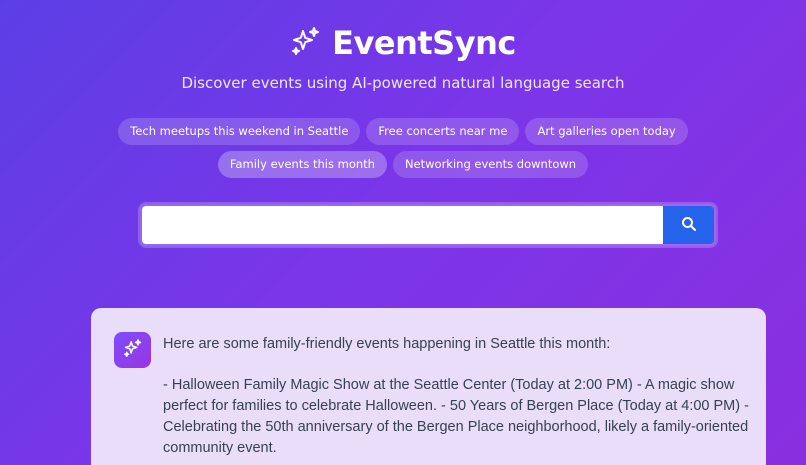 The width and height of the screenshot is (806, 465). I want to click on ai-avatar, so click(132, 350).